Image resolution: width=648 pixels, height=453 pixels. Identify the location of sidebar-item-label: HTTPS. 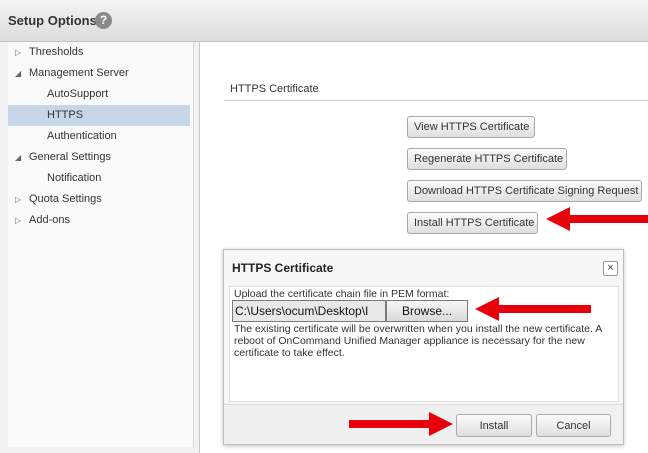
(65, 115).